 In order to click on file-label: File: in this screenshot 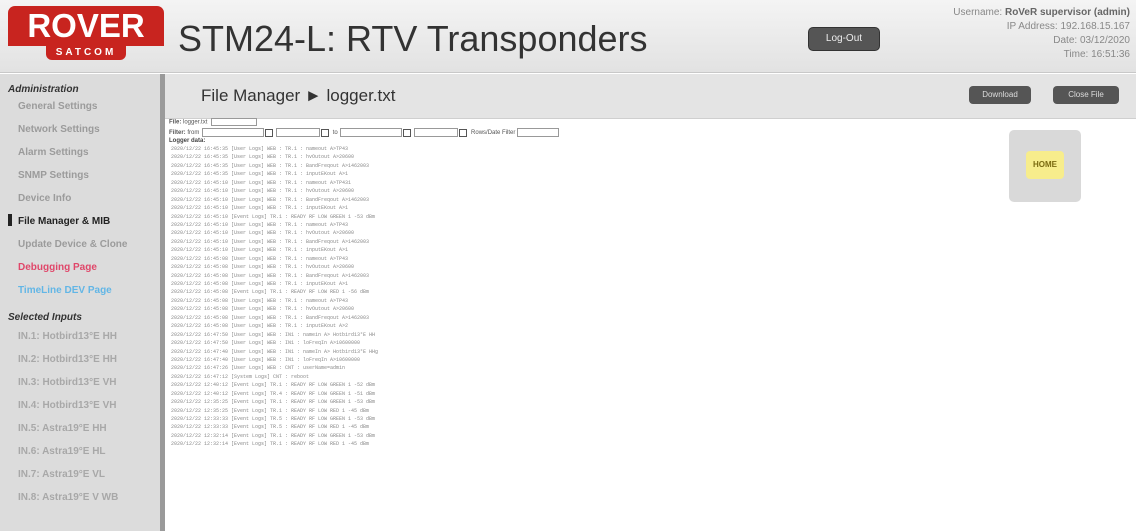, I will do `click(175, 122)`.